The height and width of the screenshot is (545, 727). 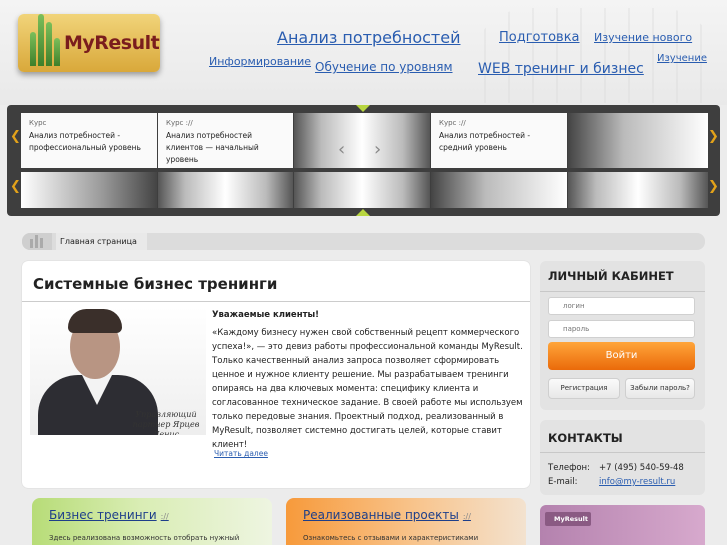 I want to click on breadcrumb: Главная страница, so click(x=363, y=241).